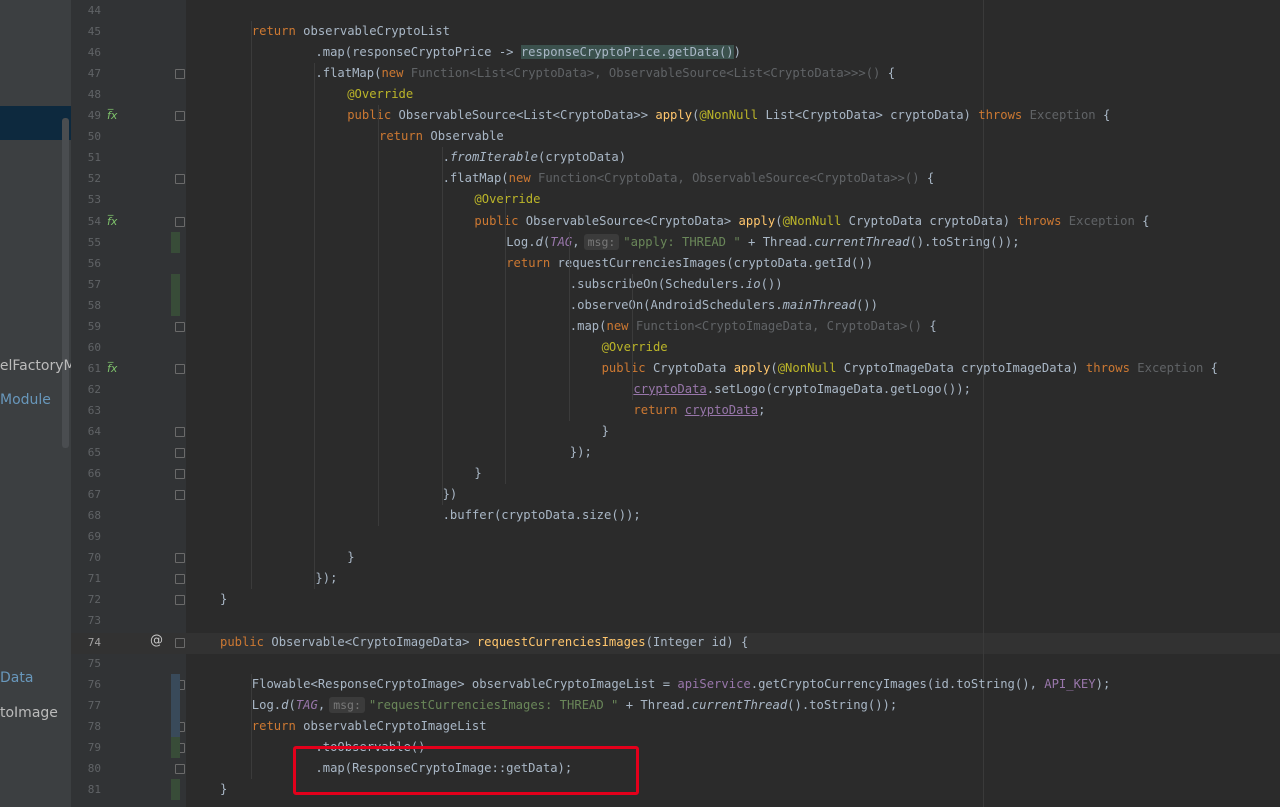 This screenshot has height=807, width=1280. I want to click on line-number: 63, so click(86, 410).